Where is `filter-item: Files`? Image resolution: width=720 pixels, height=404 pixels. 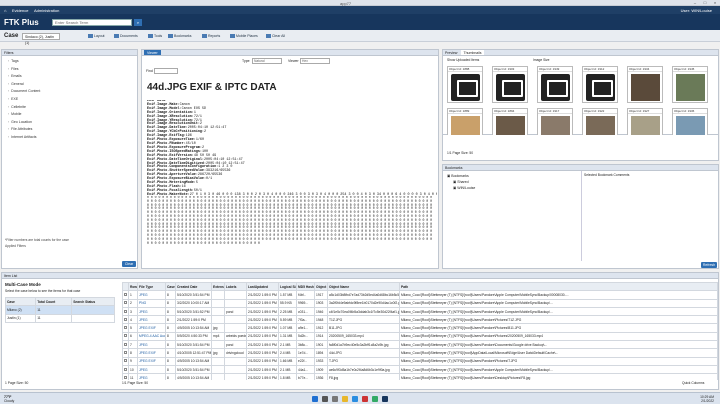 filter-item: Files is located at coordinates (69, 70).